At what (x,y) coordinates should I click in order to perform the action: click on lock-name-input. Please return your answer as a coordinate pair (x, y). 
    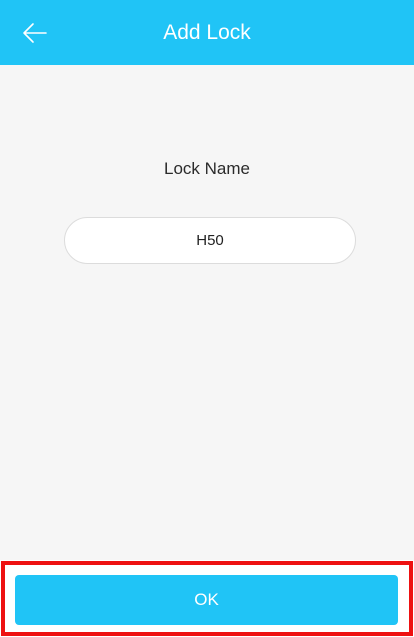
    Looking at the image, I should click on (210, 240).